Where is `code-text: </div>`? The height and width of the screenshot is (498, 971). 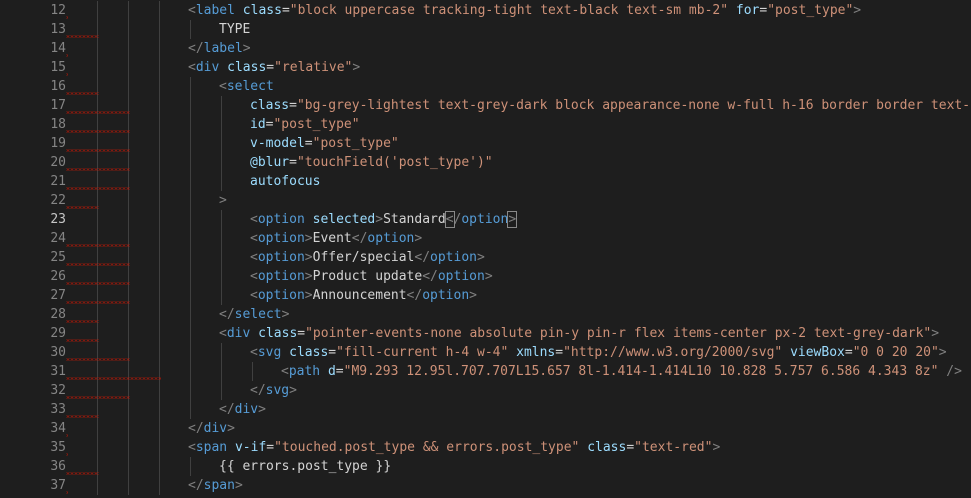 code-text: </div> is located at coordinates (211, 428).